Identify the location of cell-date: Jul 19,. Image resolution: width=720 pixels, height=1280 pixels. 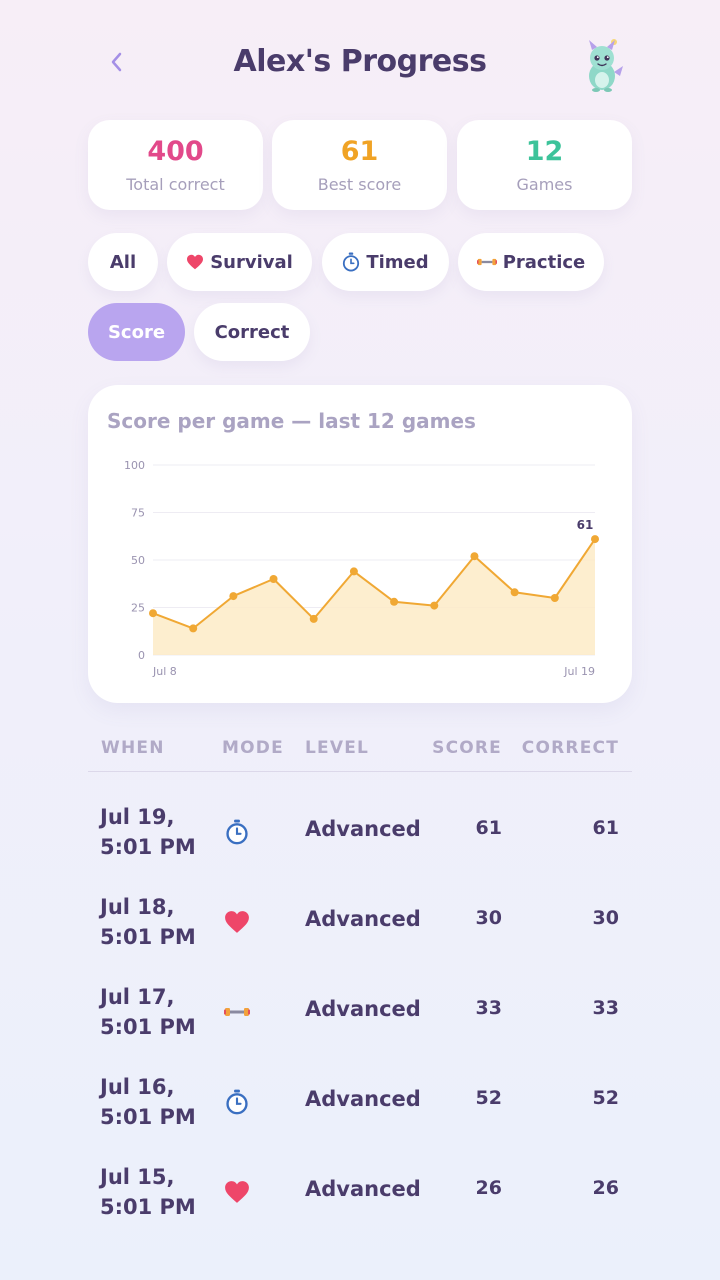
(137, 817).